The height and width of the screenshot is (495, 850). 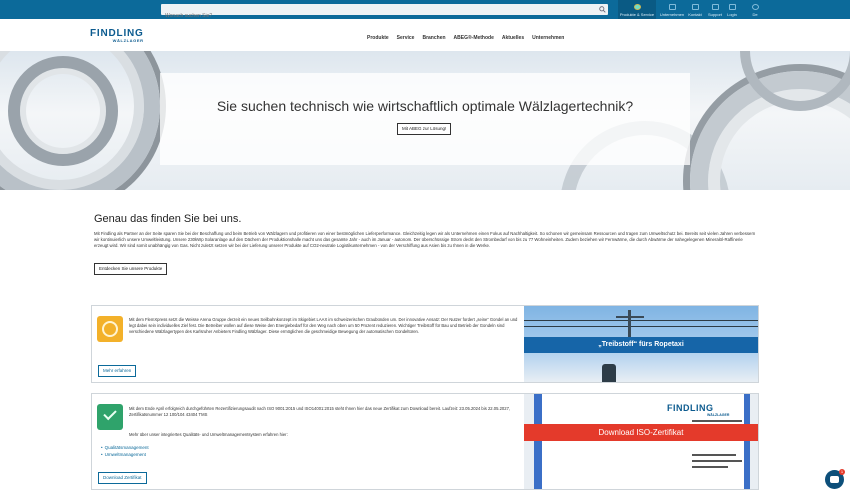 I want to click on image-banner: Download ISO-Zertifikat, so click(x=641, y=432).